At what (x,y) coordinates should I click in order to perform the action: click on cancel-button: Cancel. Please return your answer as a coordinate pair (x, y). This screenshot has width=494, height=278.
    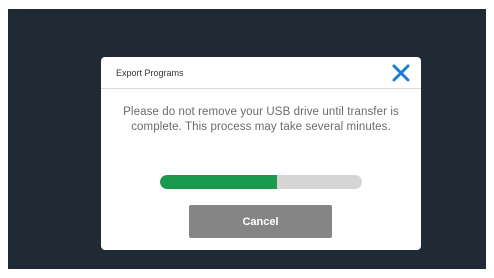
    Looking at the image, I should click on (260, 221).